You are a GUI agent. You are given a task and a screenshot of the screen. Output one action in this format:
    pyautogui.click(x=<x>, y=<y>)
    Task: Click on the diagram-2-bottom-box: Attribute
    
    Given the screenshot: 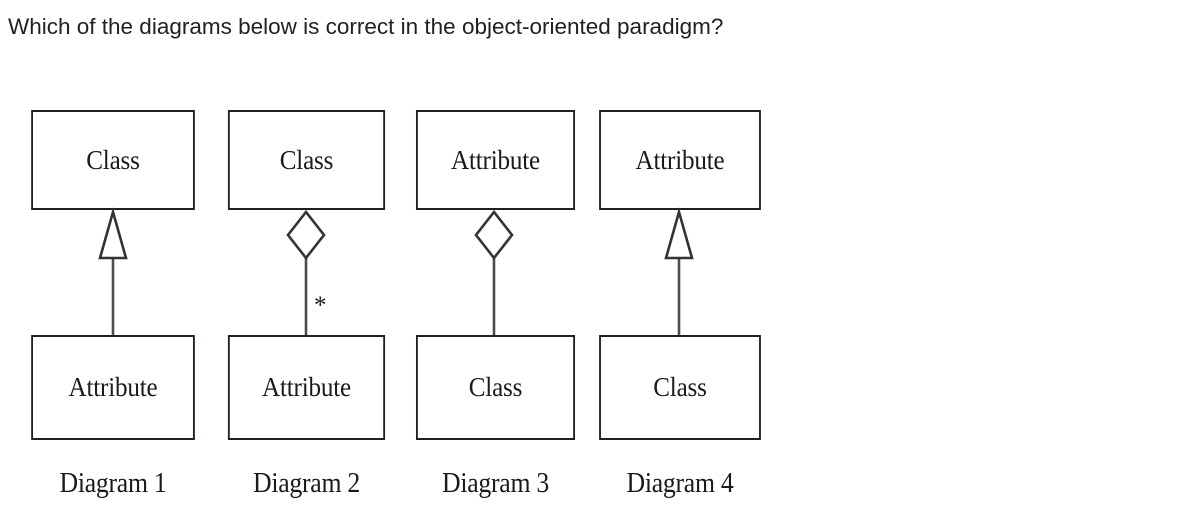 What is the action you would take?
    pyautogui.click(x=306, y=387)
    